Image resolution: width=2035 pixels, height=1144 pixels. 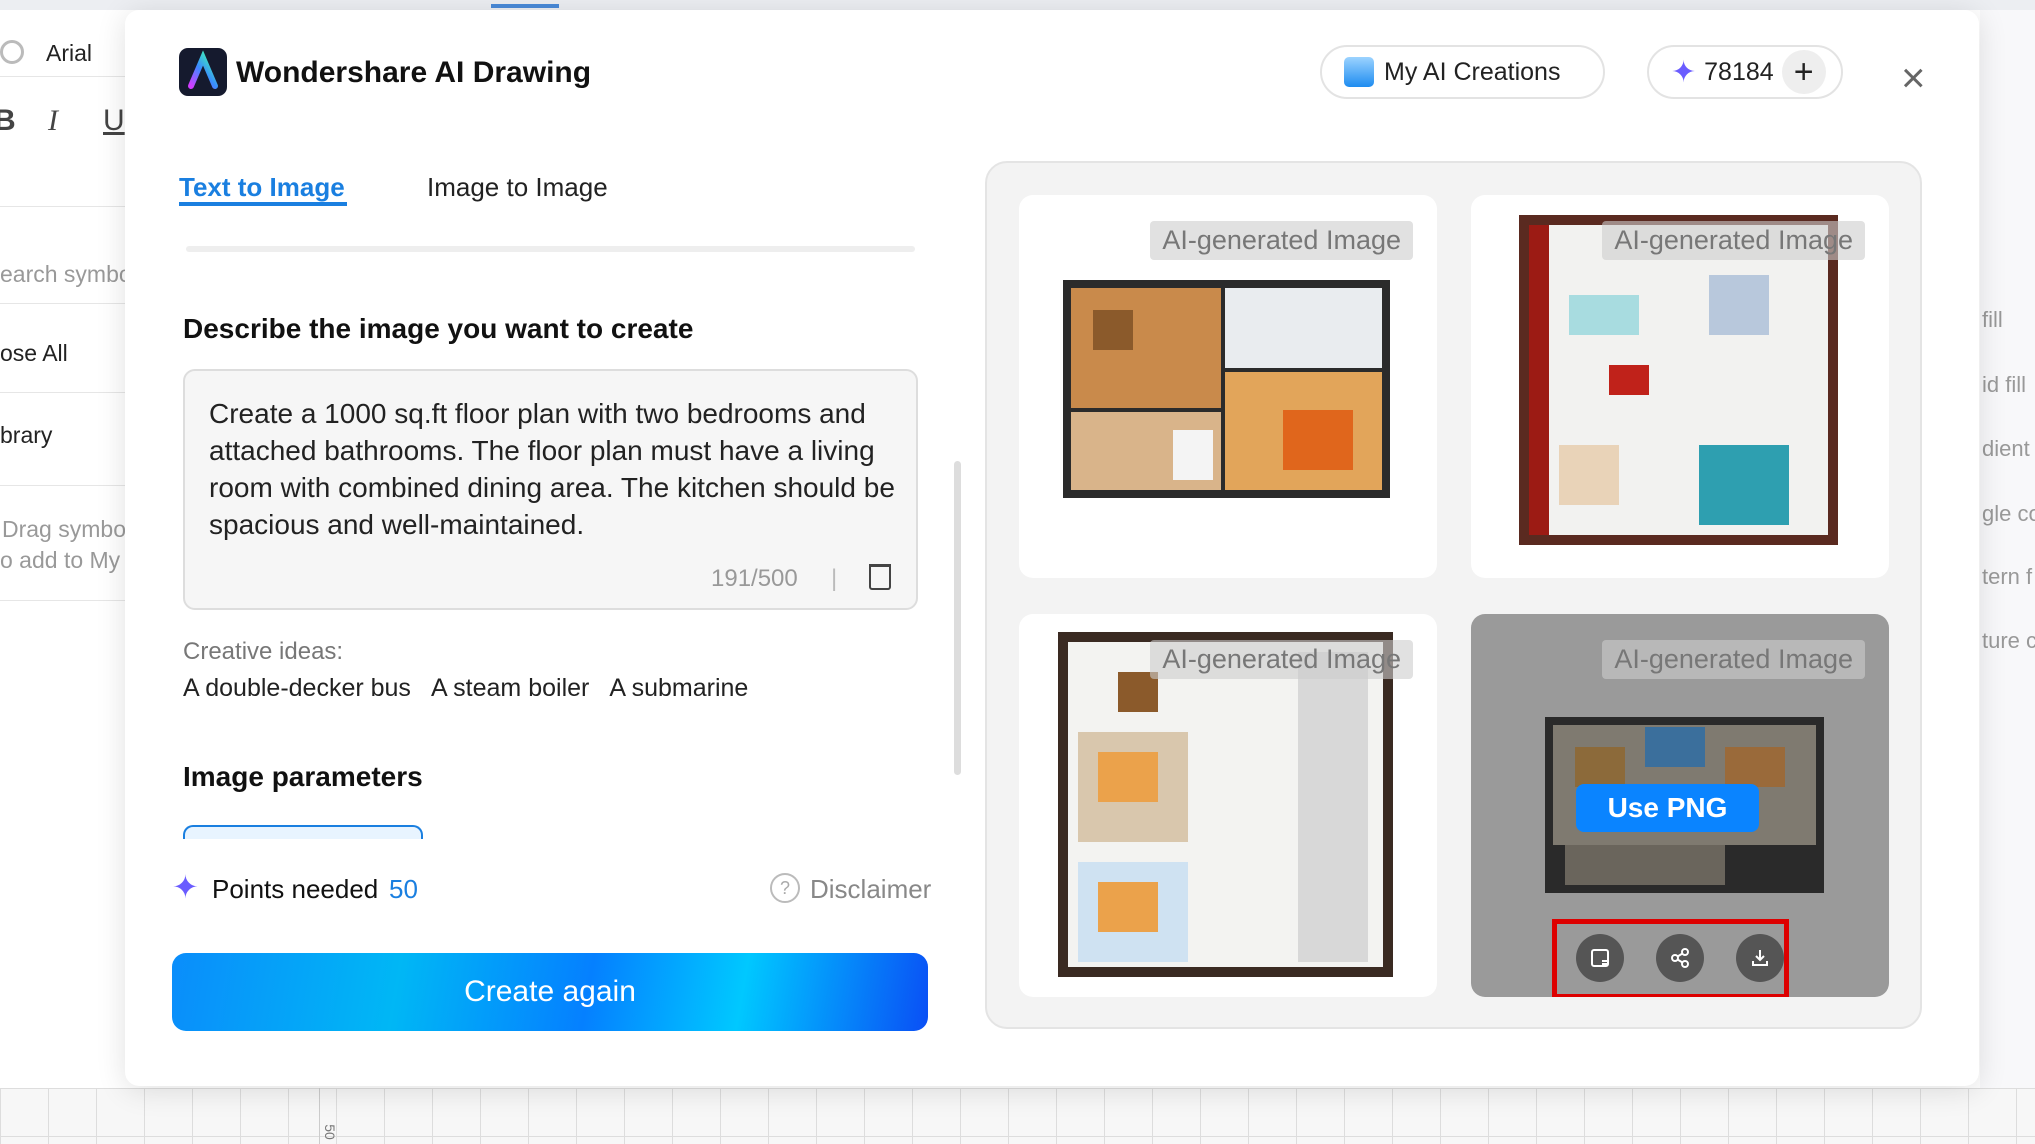 What do you see at coordinates (1017, 5) in the screenshot?
I see `top-bar` at bounding box center [1017, 5].